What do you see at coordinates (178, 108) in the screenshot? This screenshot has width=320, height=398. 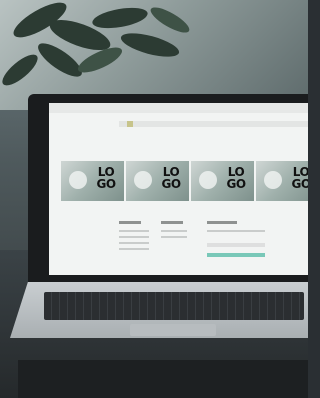 I see `browser-bar` at bounding box center [178, 108].